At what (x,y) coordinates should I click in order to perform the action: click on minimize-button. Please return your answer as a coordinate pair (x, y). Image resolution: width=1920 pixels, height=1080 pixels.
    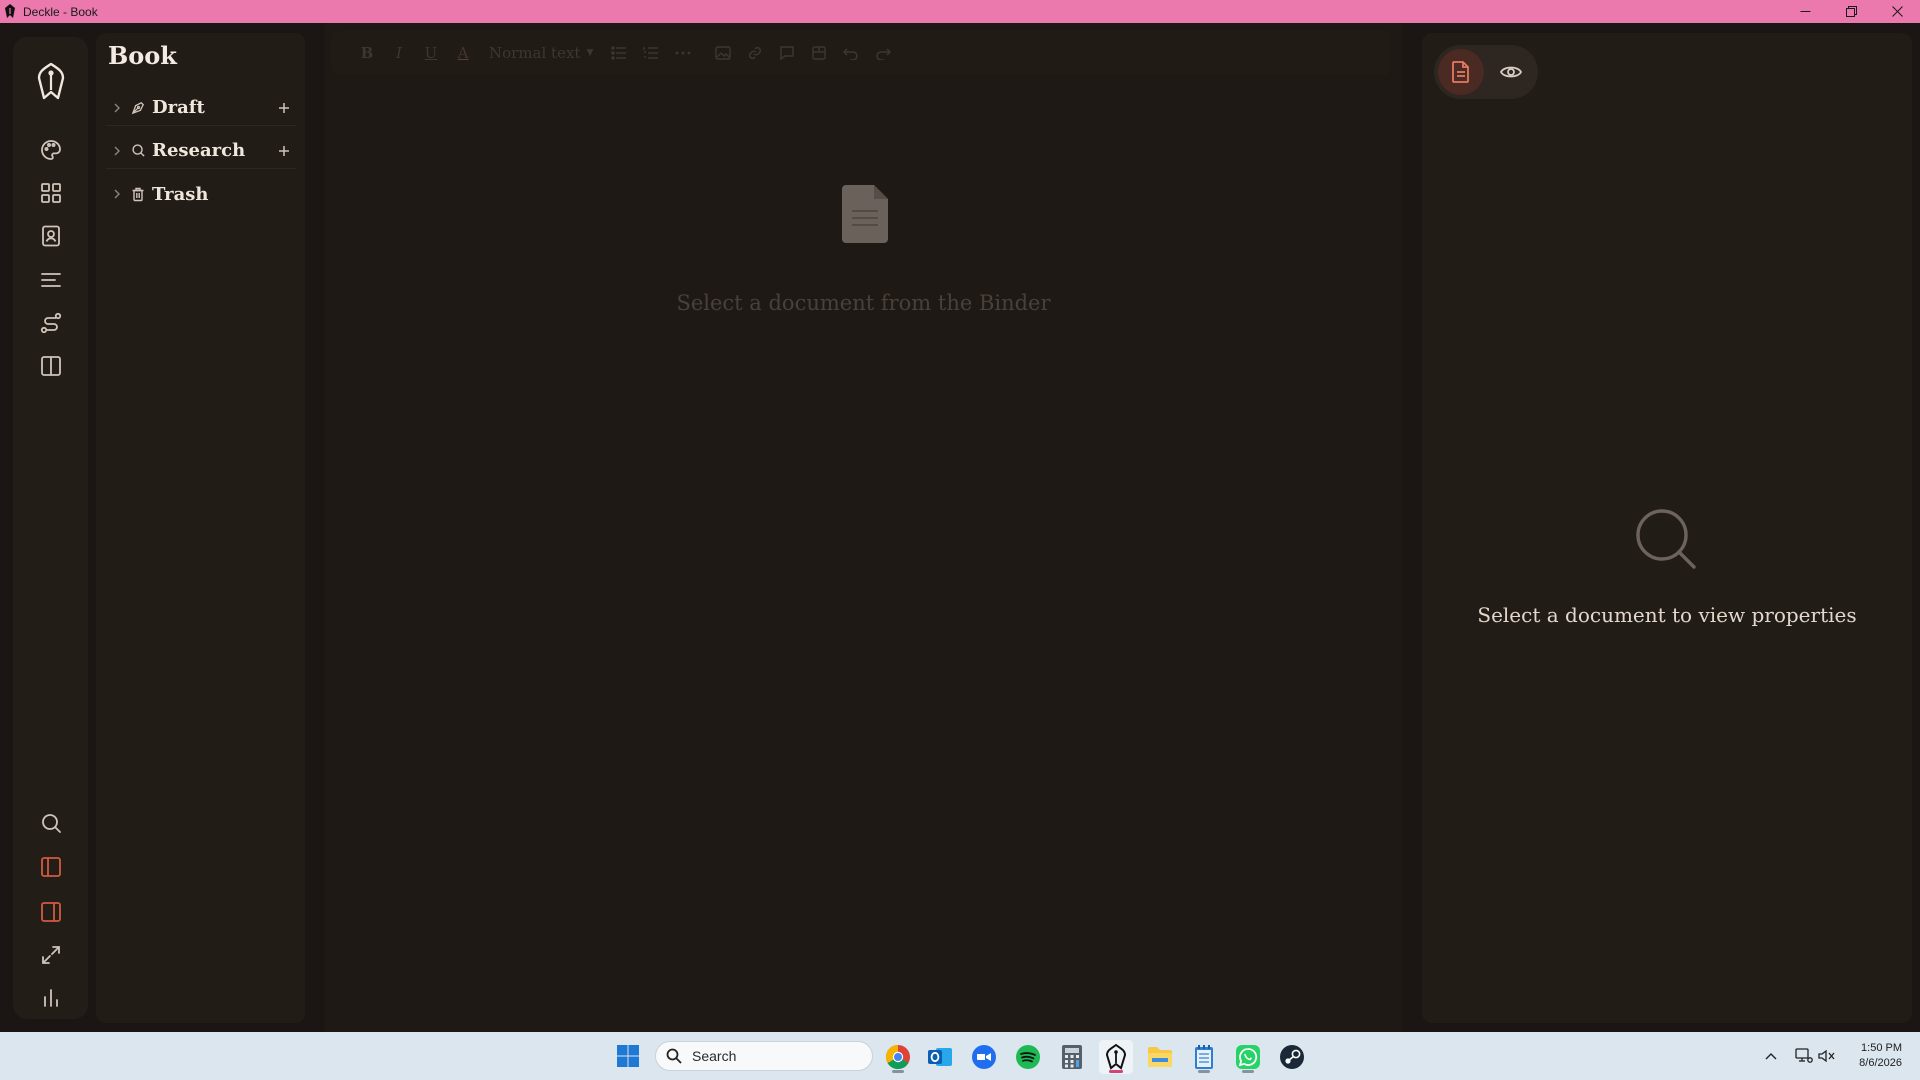
    Looking at the image, I should click on (1805, 11).